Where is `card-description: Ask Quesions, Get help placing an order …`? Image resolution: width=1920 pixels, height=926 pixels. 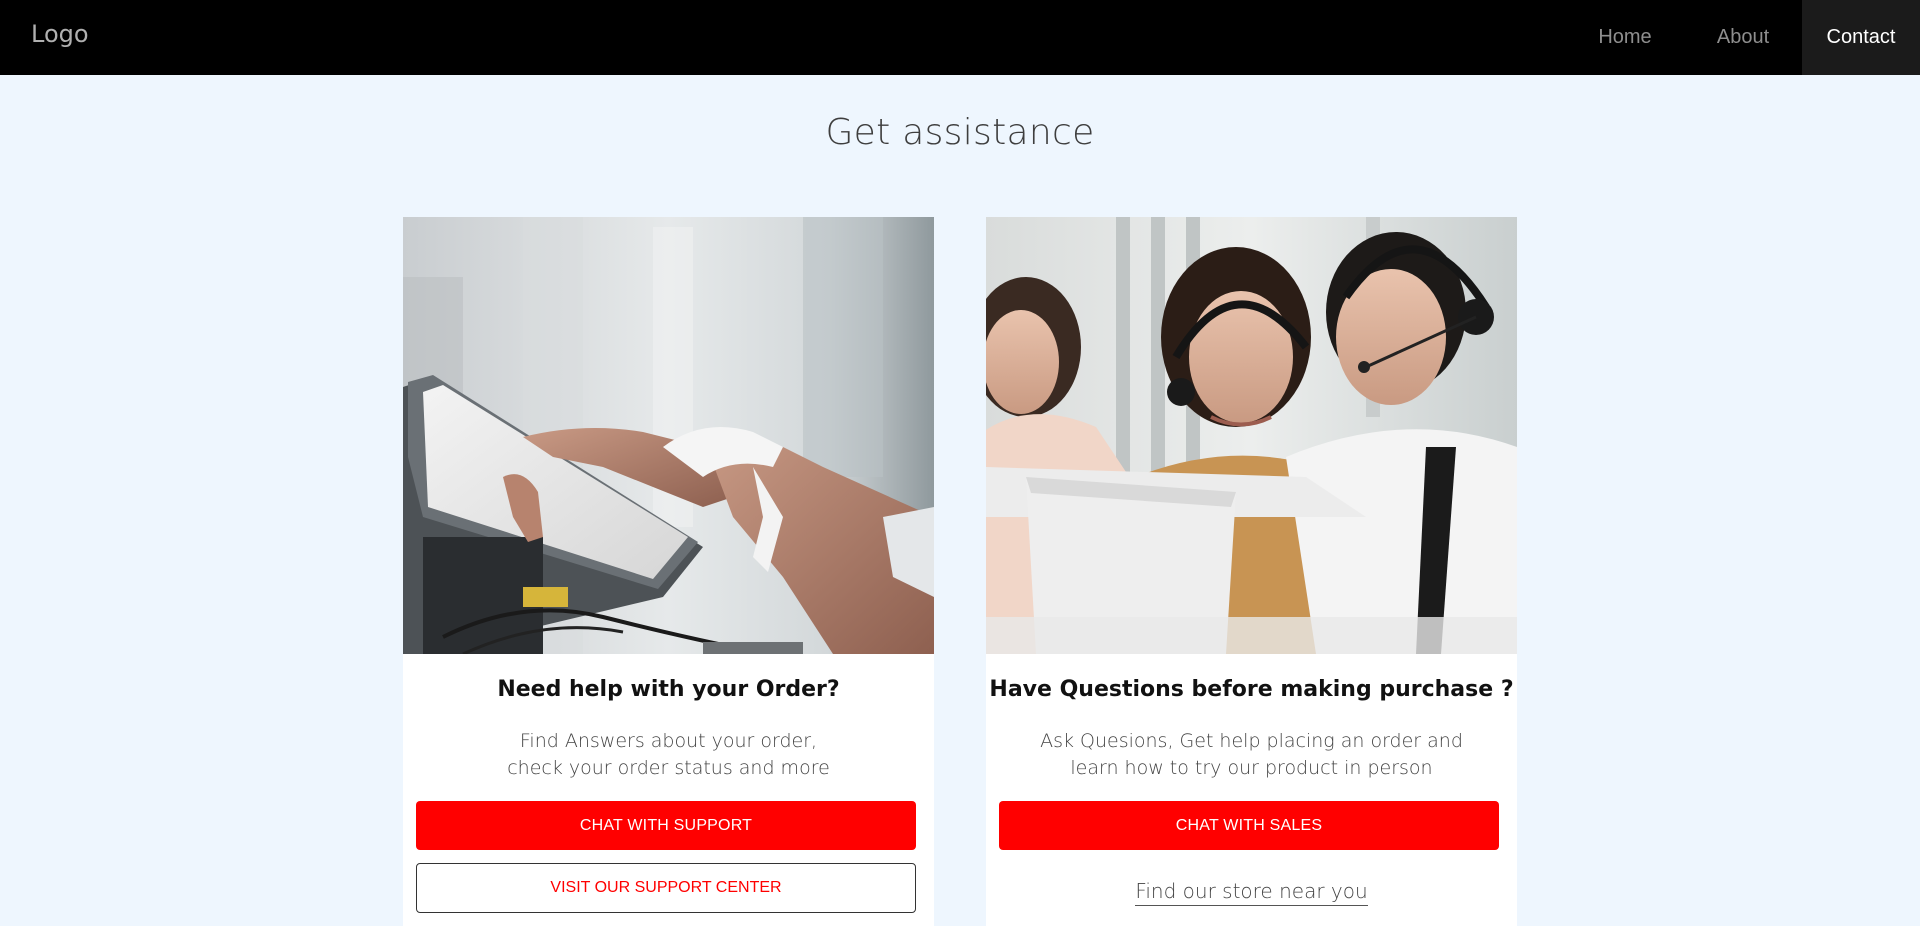
card-description: Ask Quesions, Get help placing an order … is located at coordinates (1251, 755).